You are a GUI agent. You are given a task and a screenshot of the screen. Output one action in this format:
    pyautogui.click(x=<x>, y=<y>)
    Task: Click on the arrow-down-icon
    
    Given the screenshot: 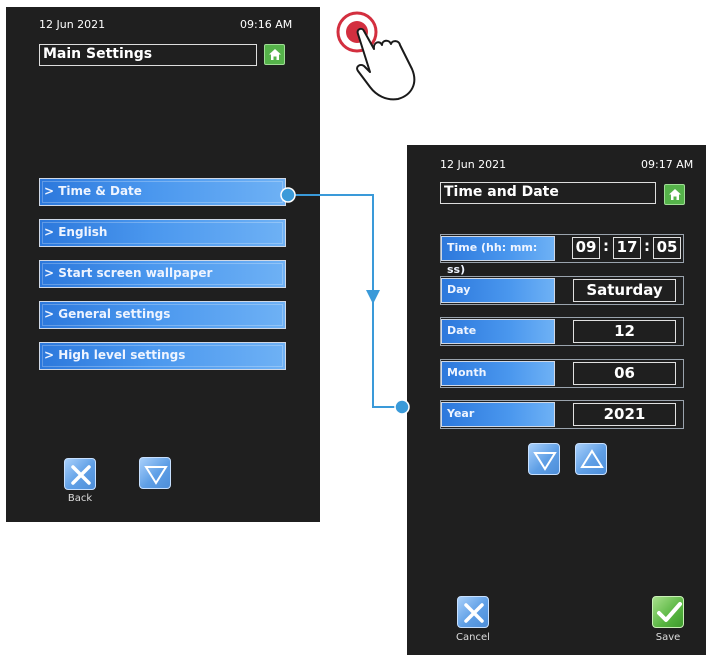 What is the action you would take?
    pyautogui.click(x=373, y=297)
    